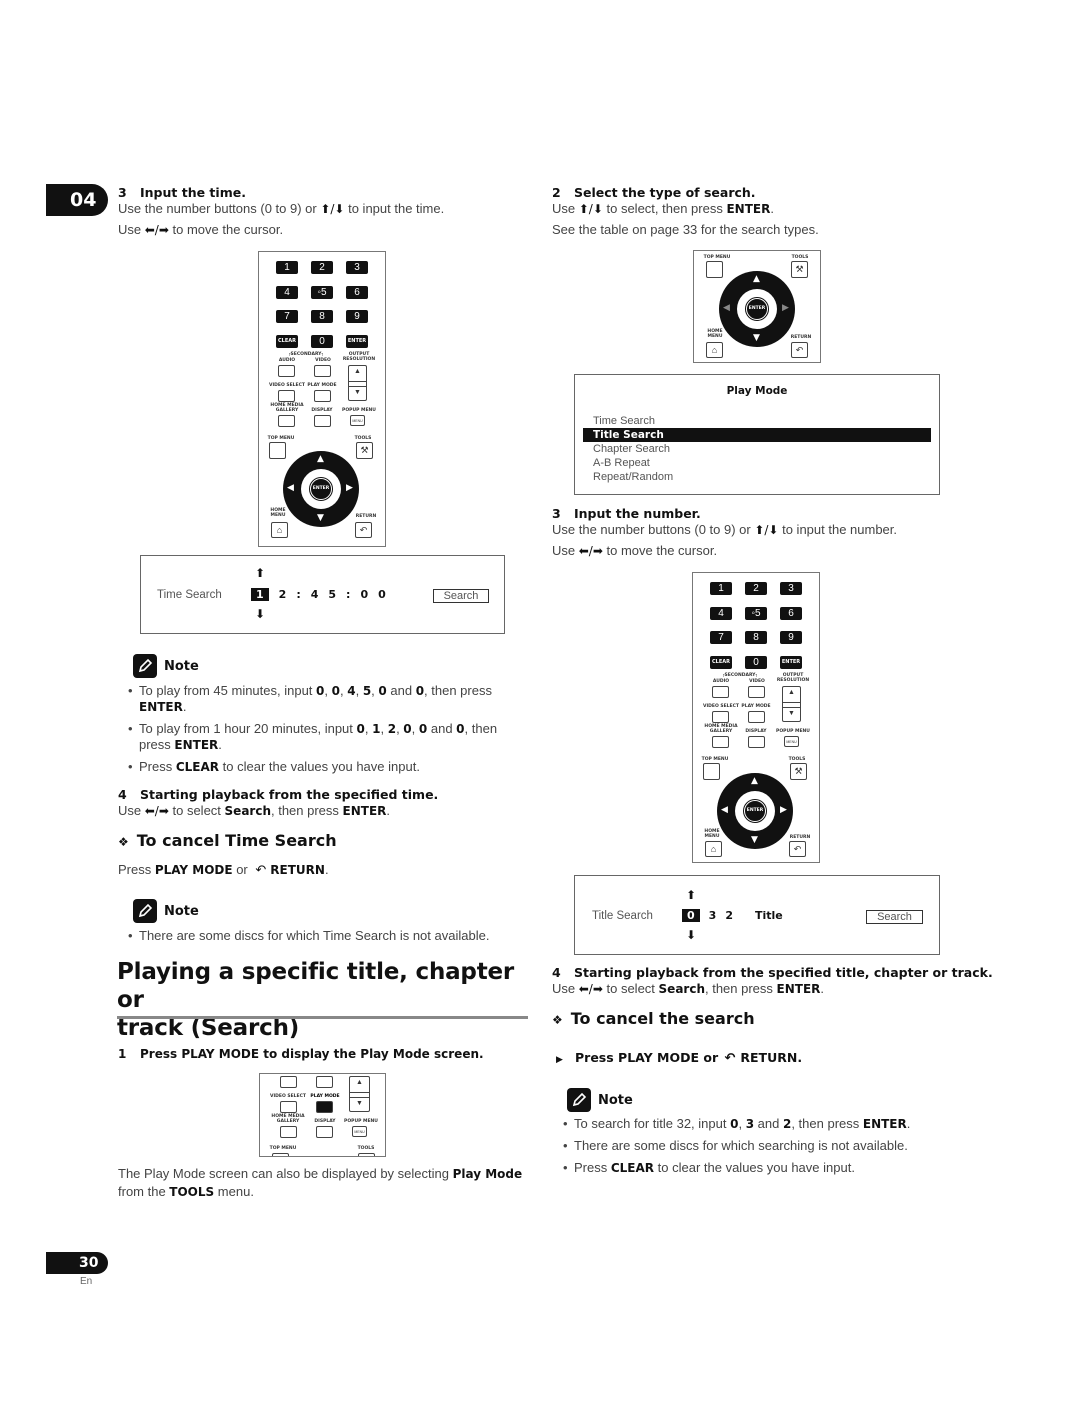 The height and width of the screenshot is (1407, 1080). I want to click on time-digits: 12:45:00, so click(318, 594).